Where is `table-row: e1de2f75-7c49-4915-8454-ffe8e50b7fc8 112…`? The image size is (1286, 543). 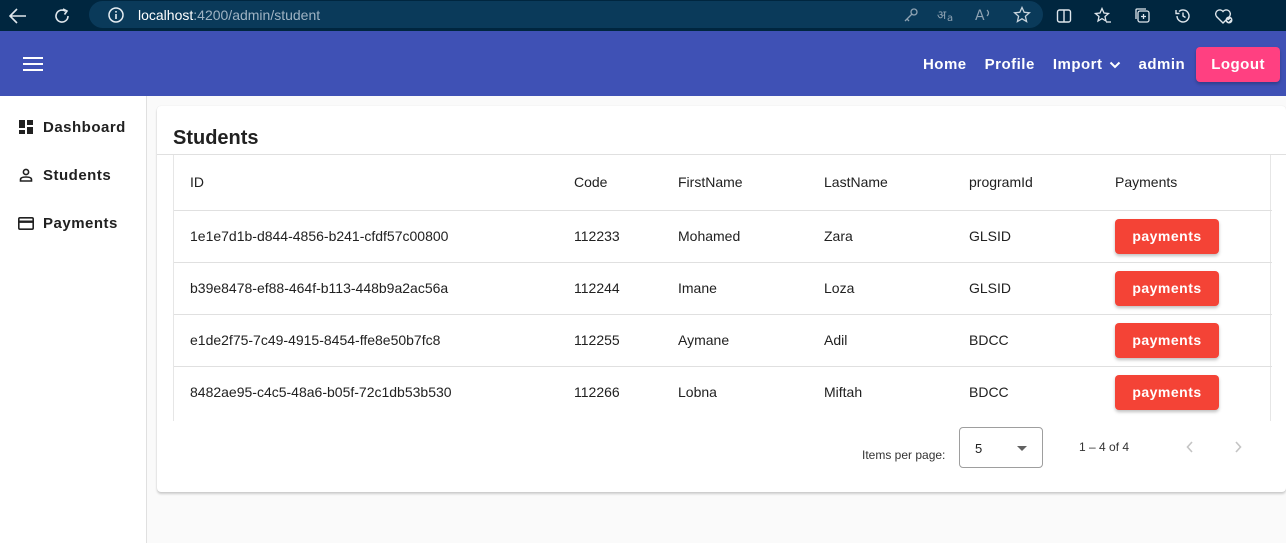
table-row: e1de2f75-7c49-4915-8454-ffe8e50b7fc8 112… is located at coordinates (723, 340).